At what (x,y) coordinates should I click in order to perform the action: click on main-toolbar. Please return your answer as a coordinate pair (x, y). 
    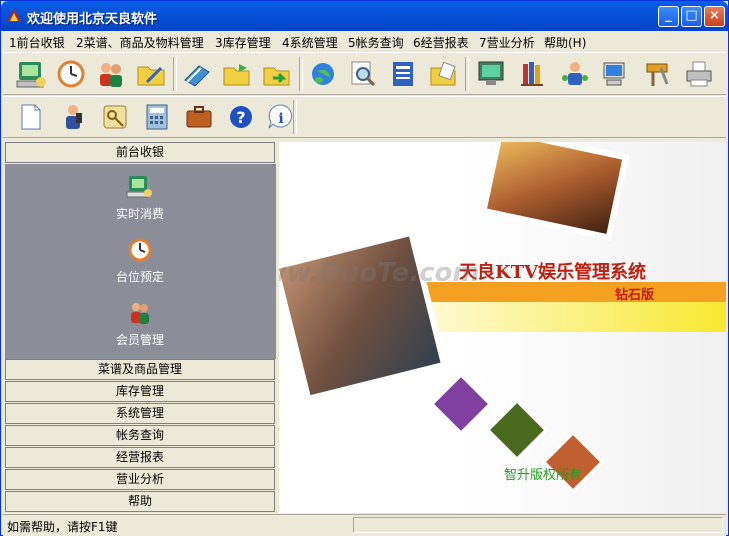
    Looking at the image, I should click on (364, 73).